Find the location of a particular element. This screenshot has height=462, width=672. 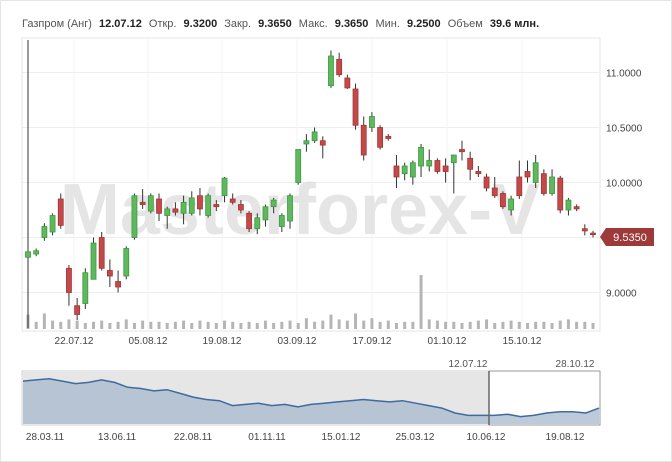

close-label: Закр. is located at coordinates (237, 24).